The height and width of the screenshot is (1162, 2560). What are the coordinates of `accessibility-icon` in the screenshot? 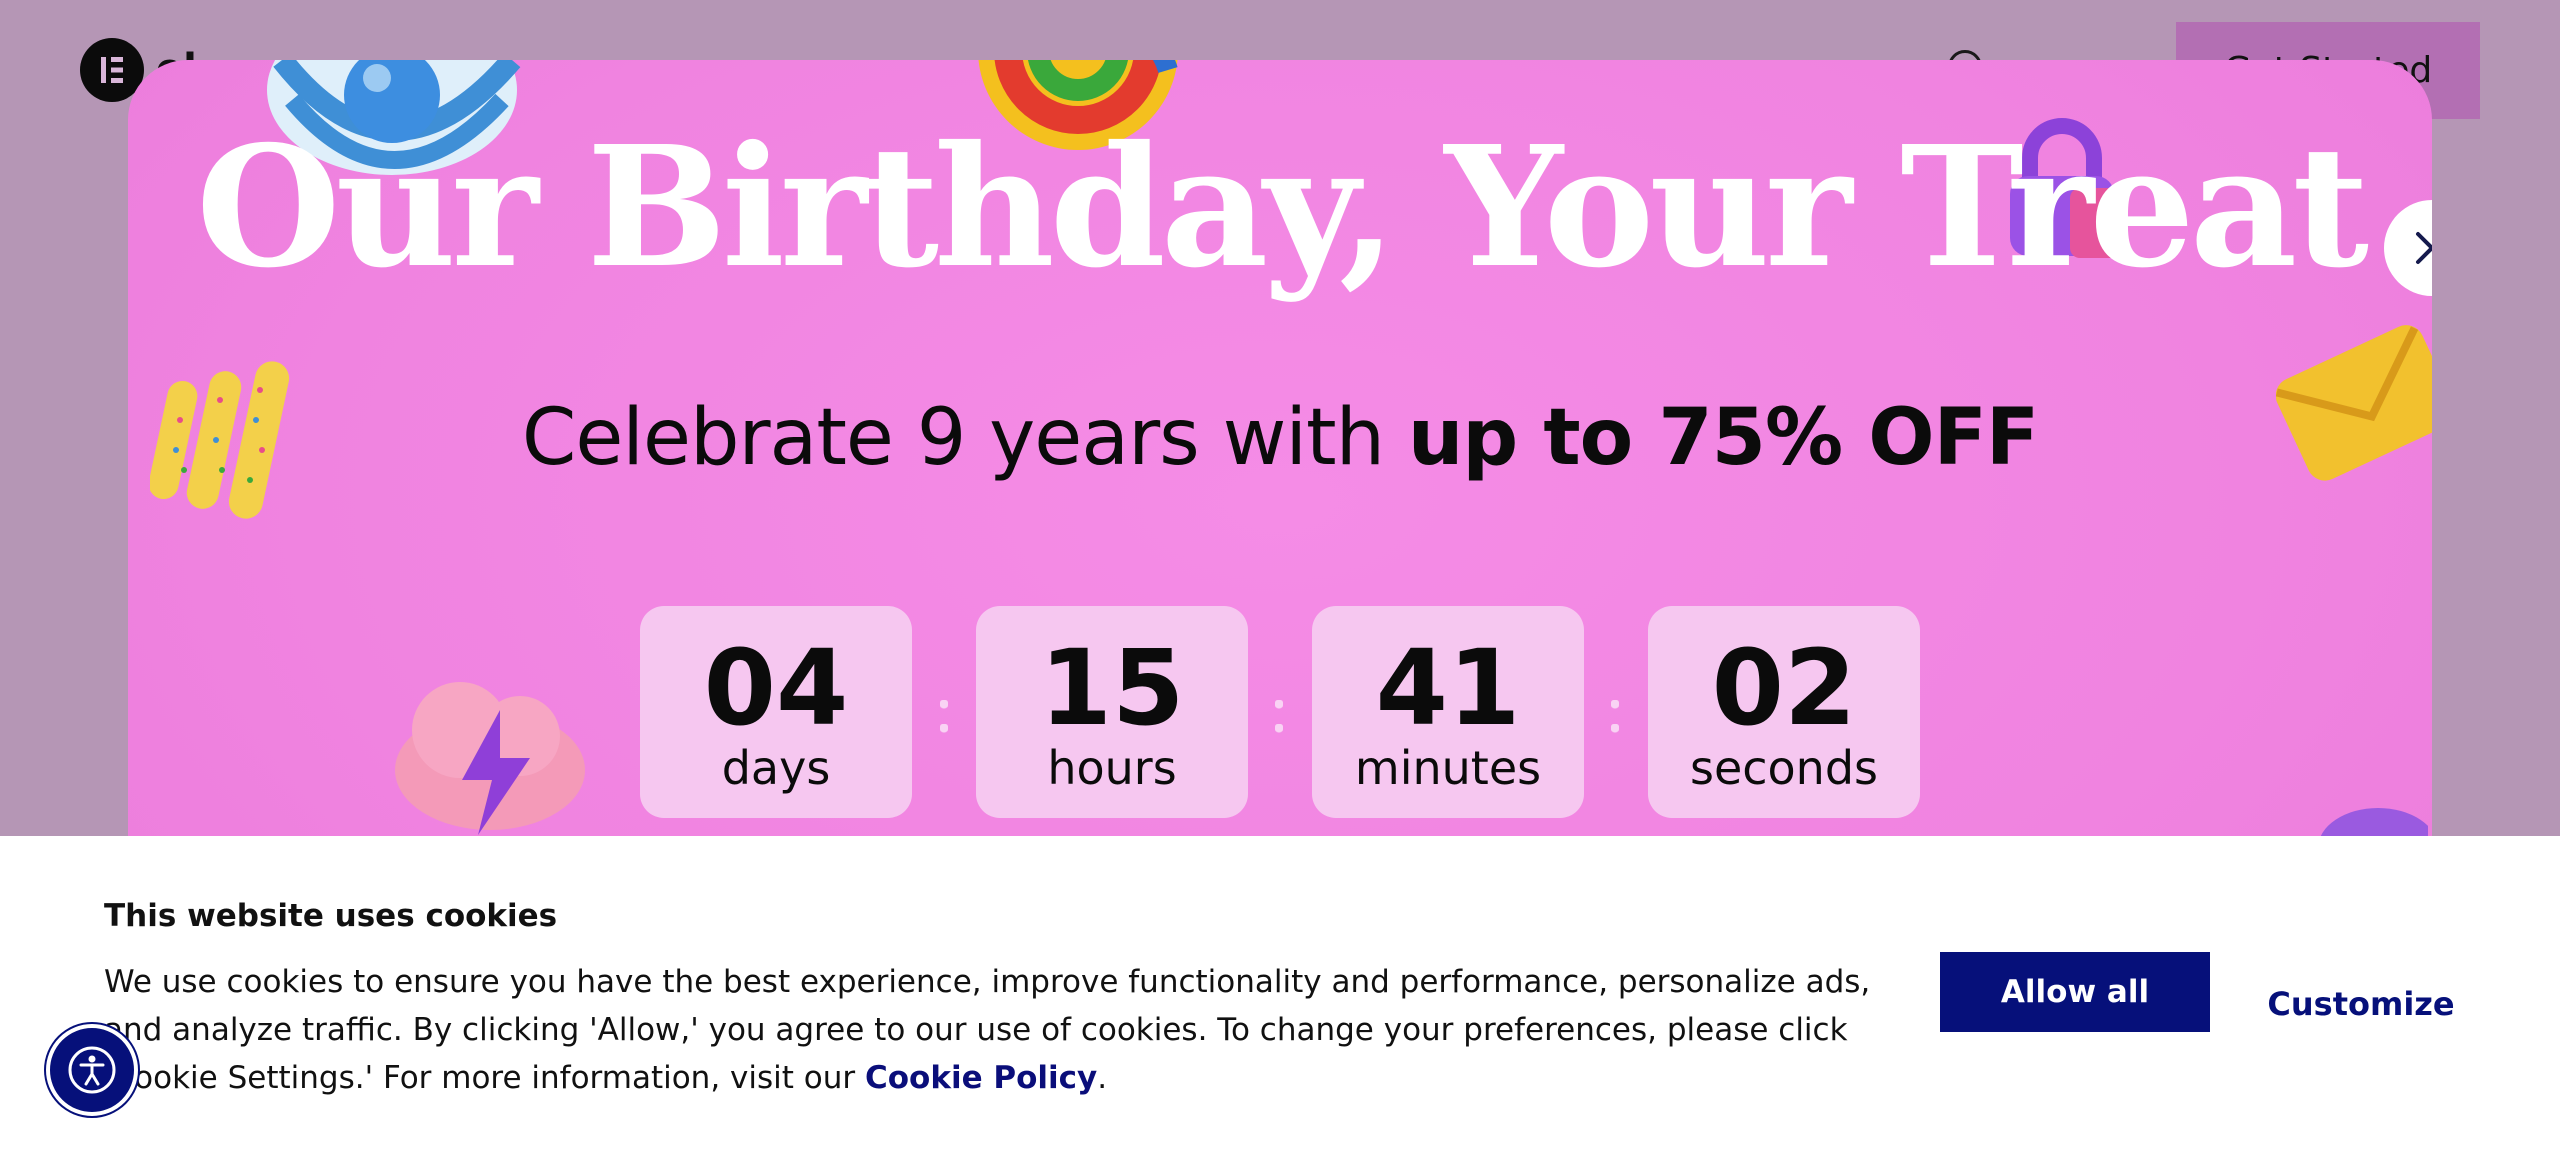 It's located at (92, 1070).